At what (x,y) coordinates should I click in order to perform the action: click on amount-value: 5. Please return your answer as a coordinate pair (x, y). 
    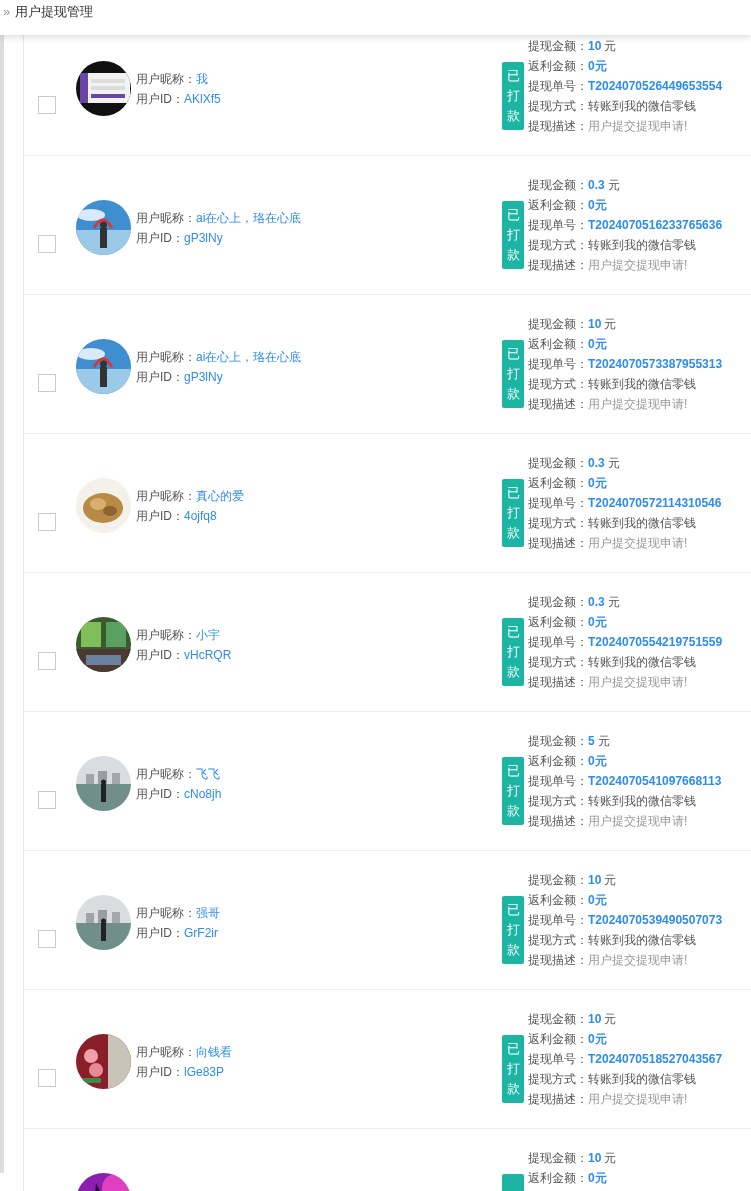
    Looking at the image, I should click on (591, 741).